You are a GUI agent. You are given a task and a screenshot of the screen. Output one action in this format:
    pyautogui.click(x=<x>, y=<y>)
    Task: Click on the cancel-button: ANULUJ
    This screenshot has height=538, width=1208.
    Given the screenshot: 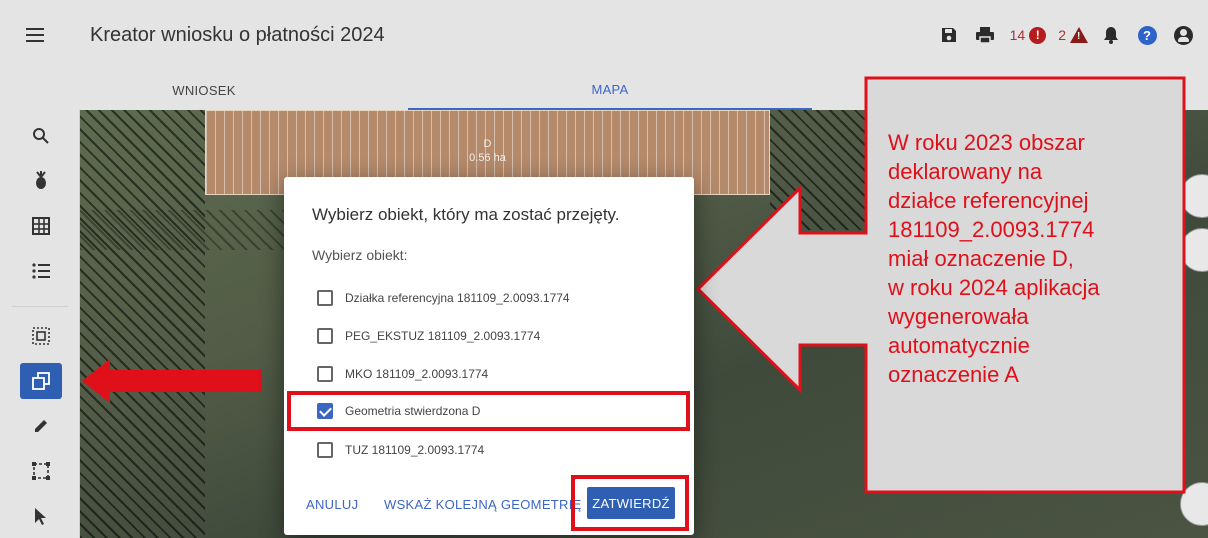 What is the action you would take?
    pyautogui.click(x=332, y=504)
    